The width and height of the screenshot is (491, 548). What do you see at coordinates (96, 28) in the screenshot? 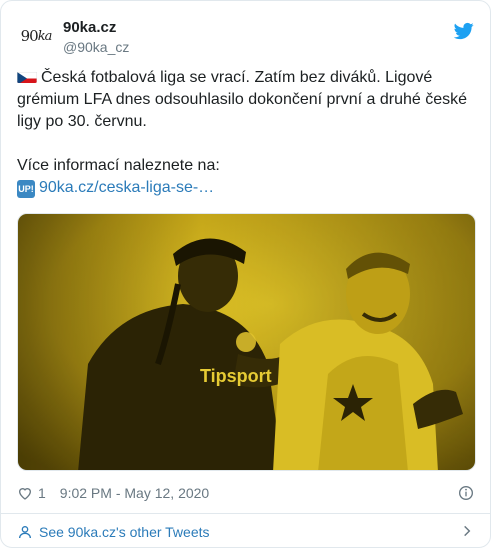
I see `display-name: 90ka.cz` at bounding box center [96, 28].